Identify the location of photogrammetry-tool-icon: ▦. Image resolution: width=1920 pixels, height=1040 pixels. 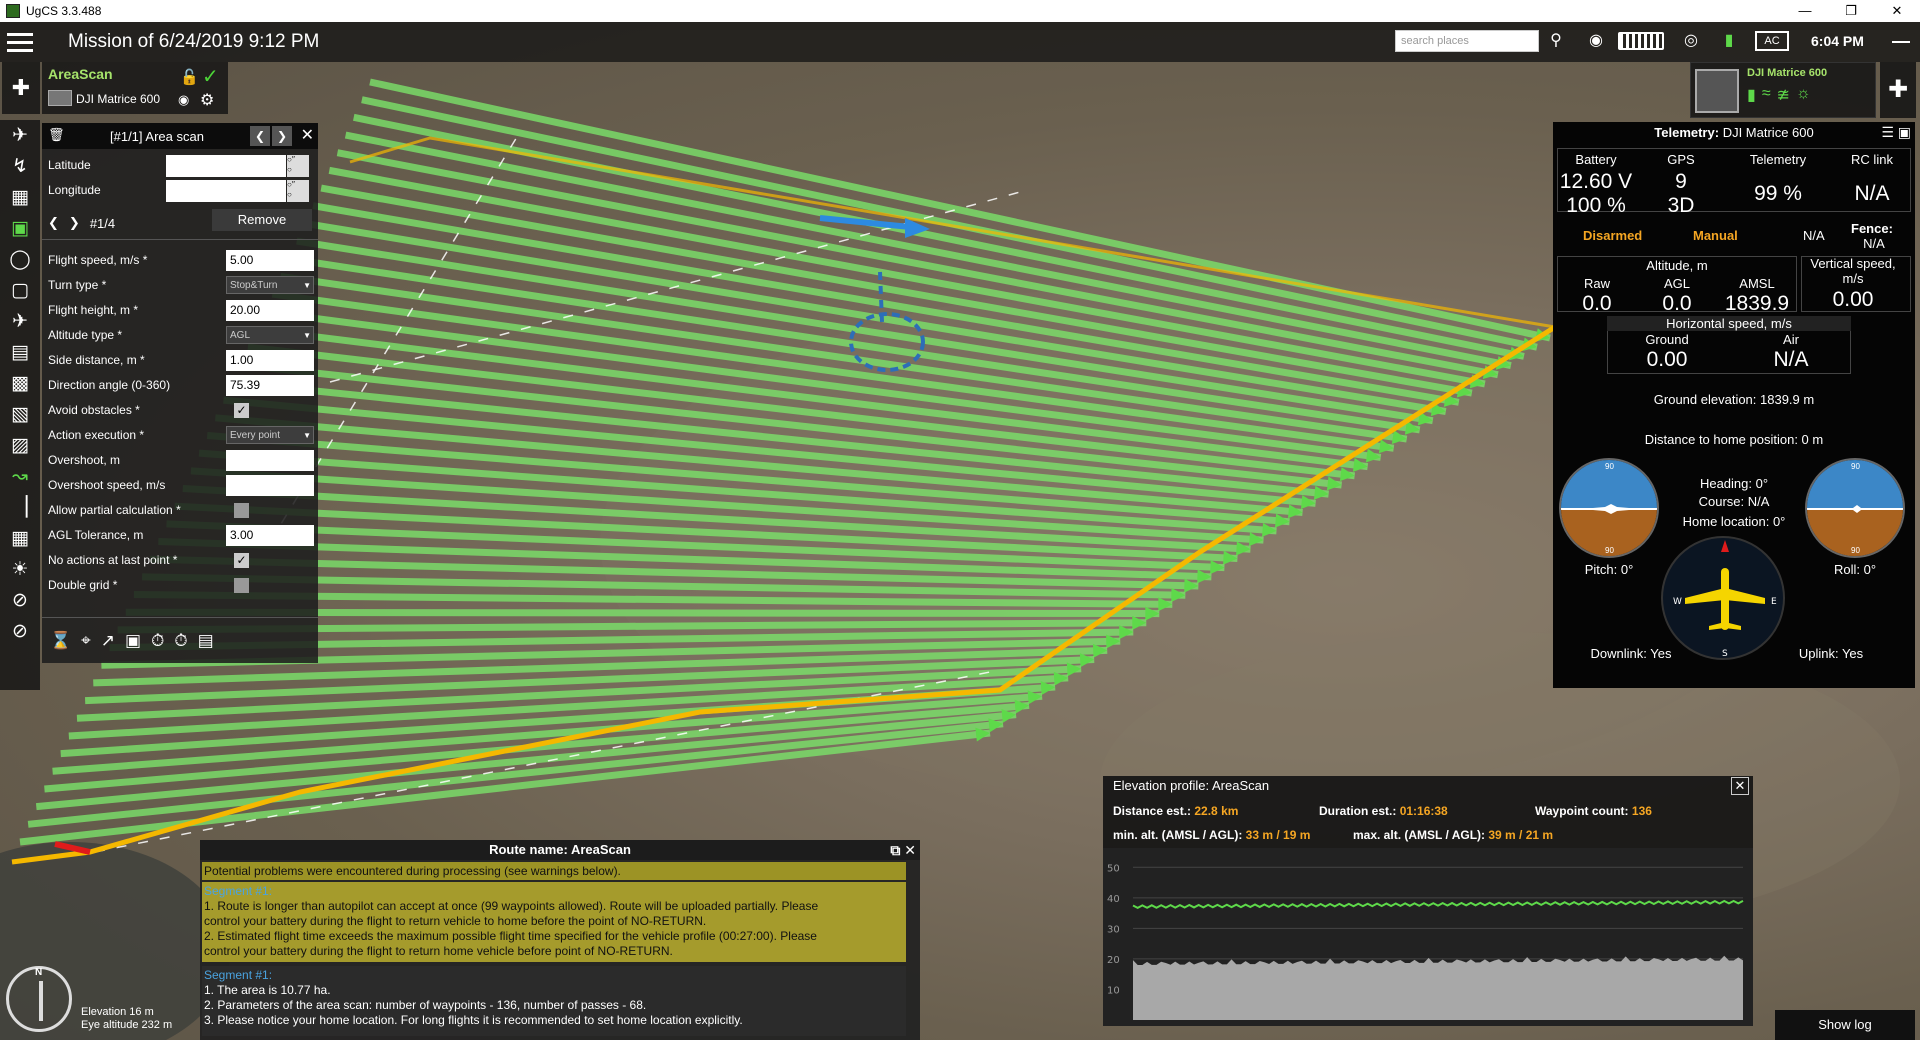
(20, 197).